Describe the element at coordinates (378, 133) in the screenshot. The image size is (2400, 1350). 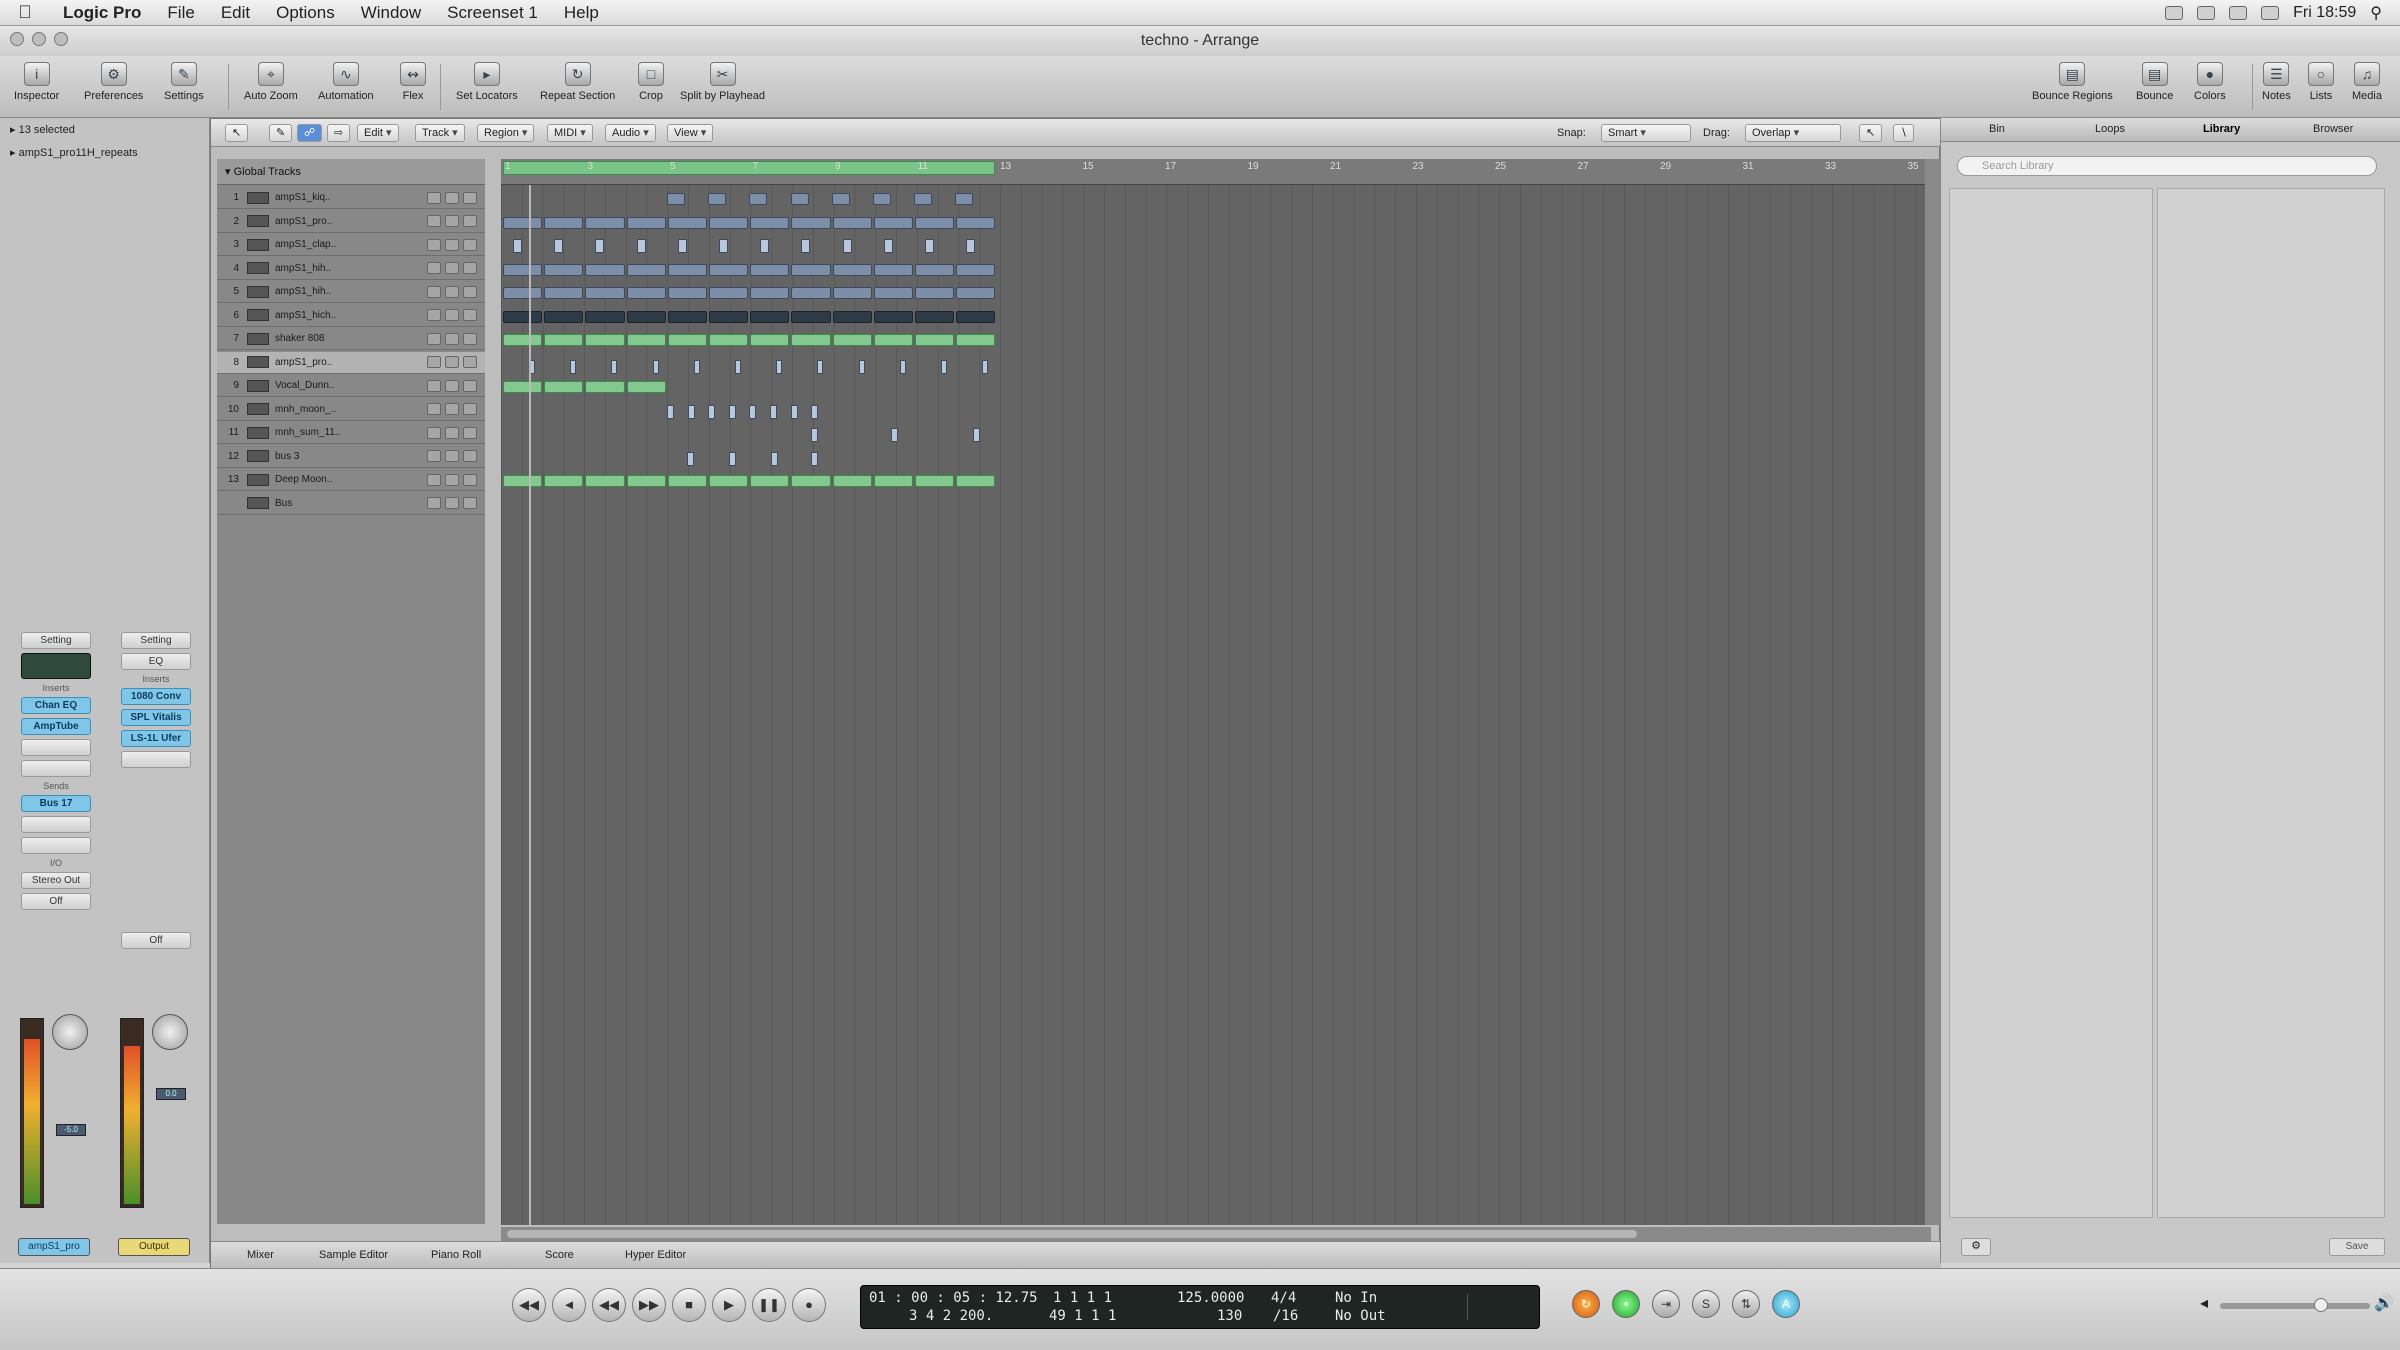
I see `edit-menu: Edit` at that location.